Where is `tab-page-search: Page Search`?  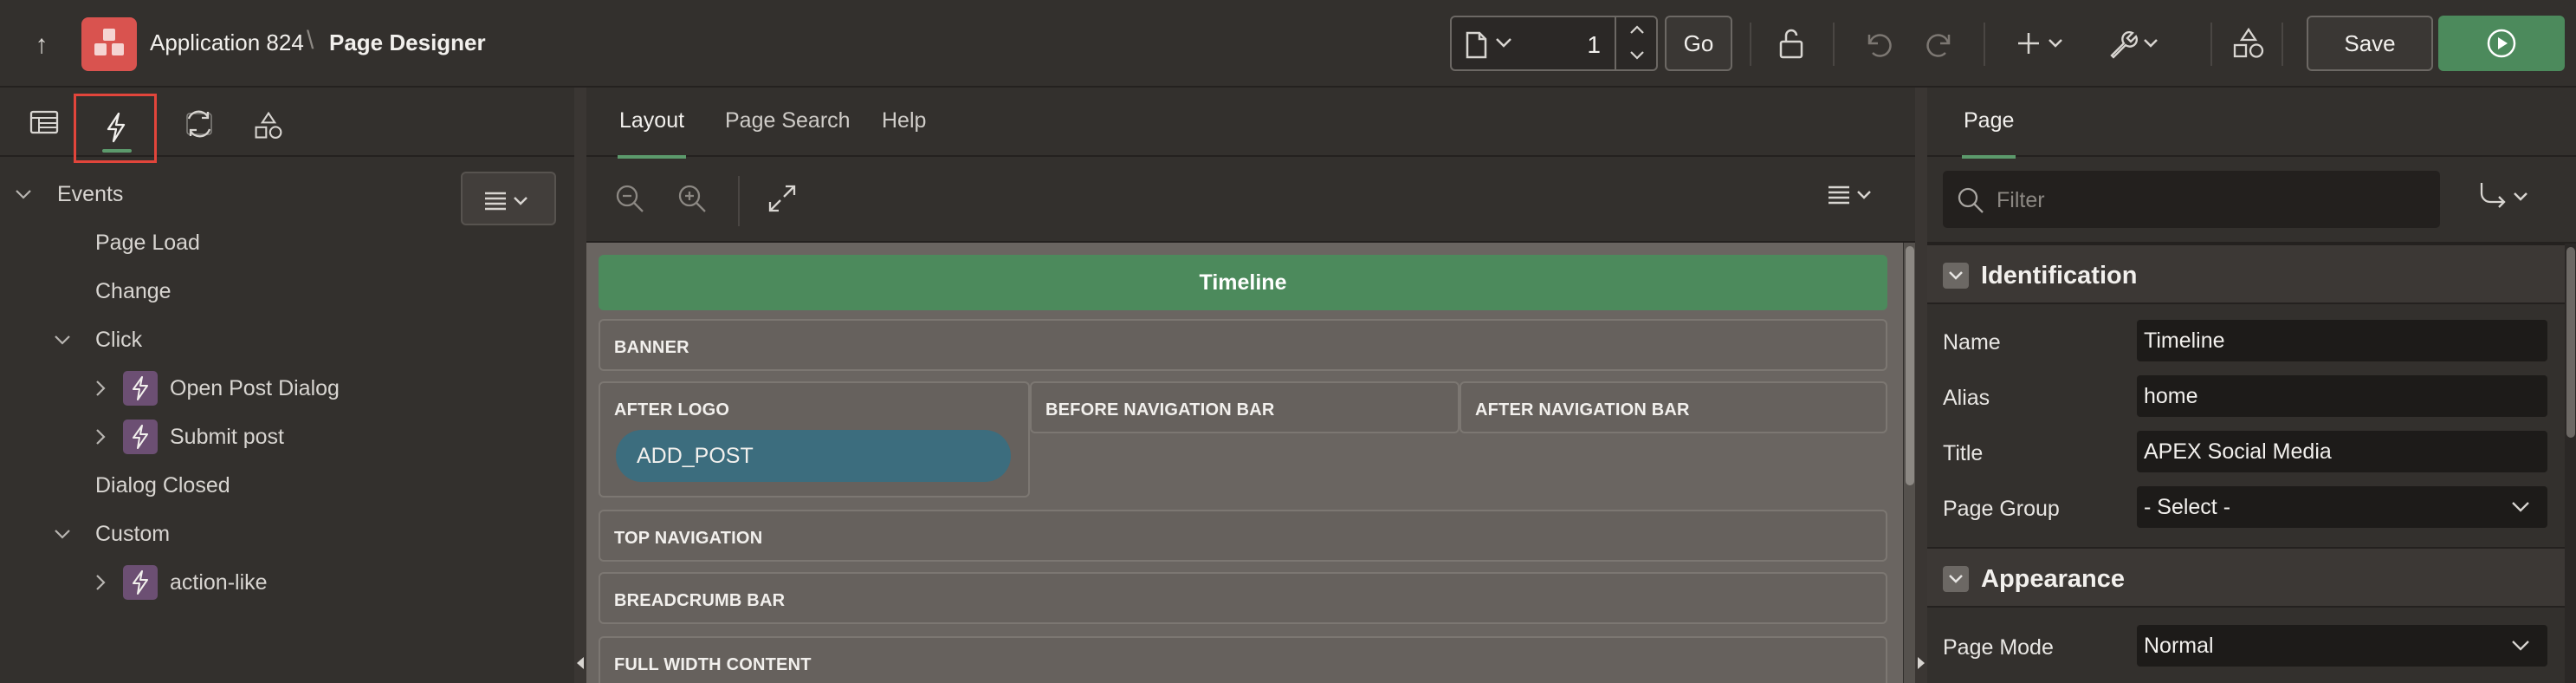
tab-page-search: Page Search is located at coordinates (788, 120).